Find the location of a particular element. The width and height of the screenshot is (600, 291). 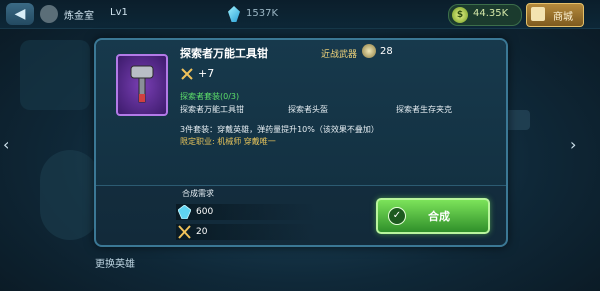

cost-row: 600 is located at coordinates (246, 212).